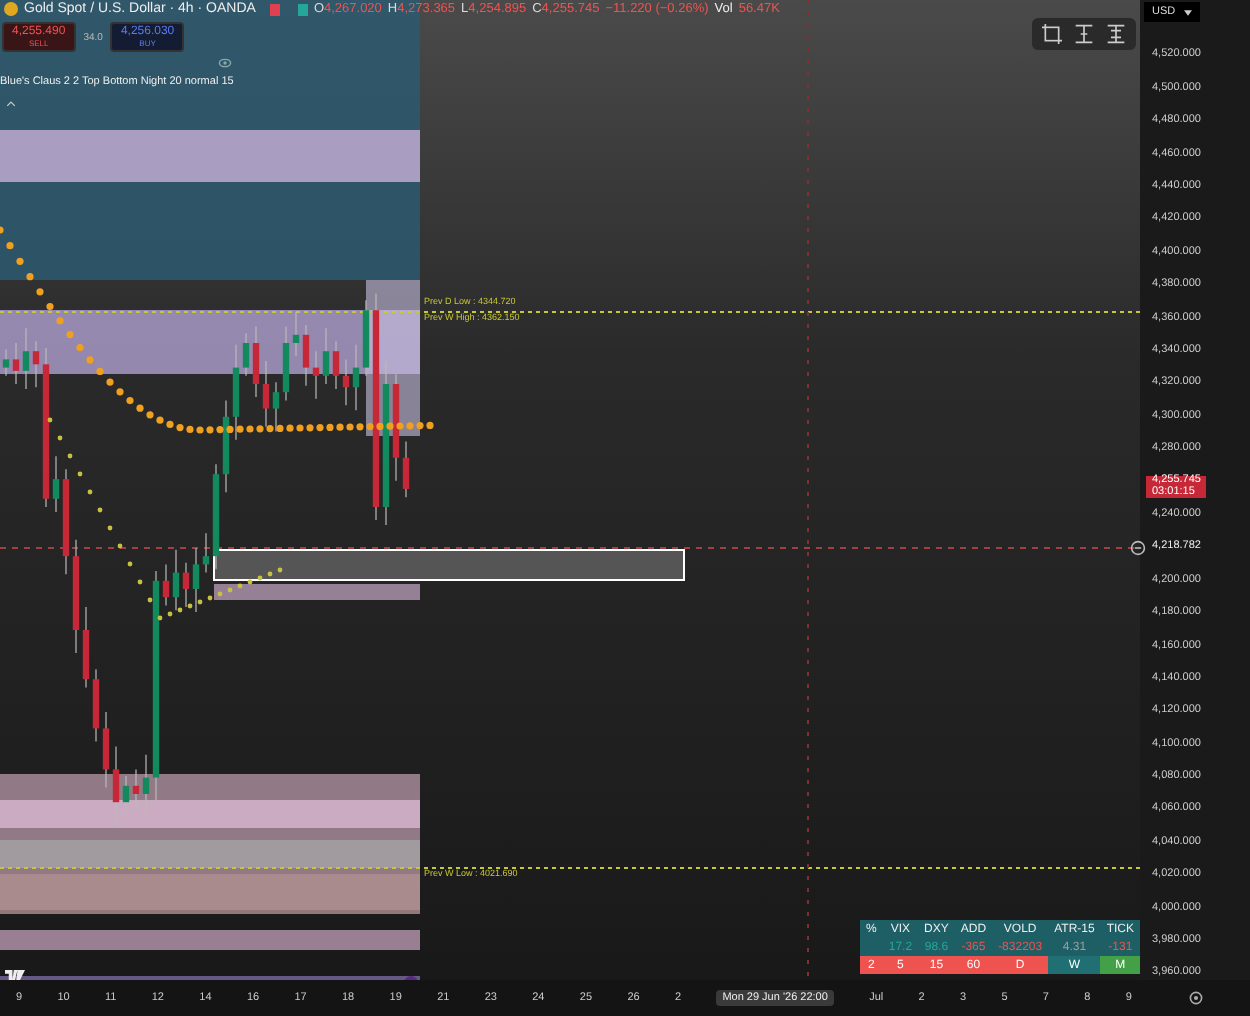  I want to click on date-range-icon, so click(1116, 34).